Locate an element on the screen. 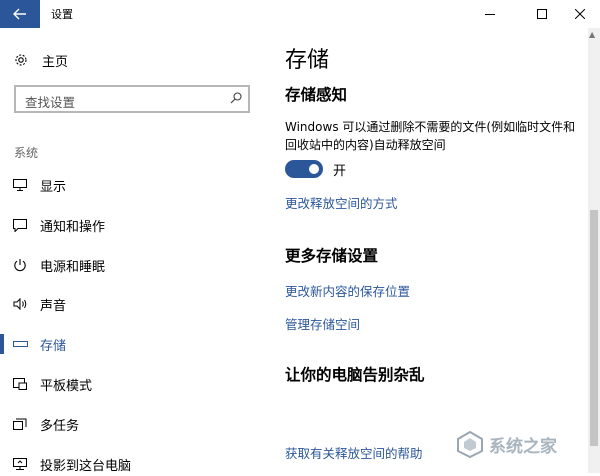 The height and width of the screenshot is (476, 600). storage-sense-toggle-row: 开 is located at coordinates (315, 169).